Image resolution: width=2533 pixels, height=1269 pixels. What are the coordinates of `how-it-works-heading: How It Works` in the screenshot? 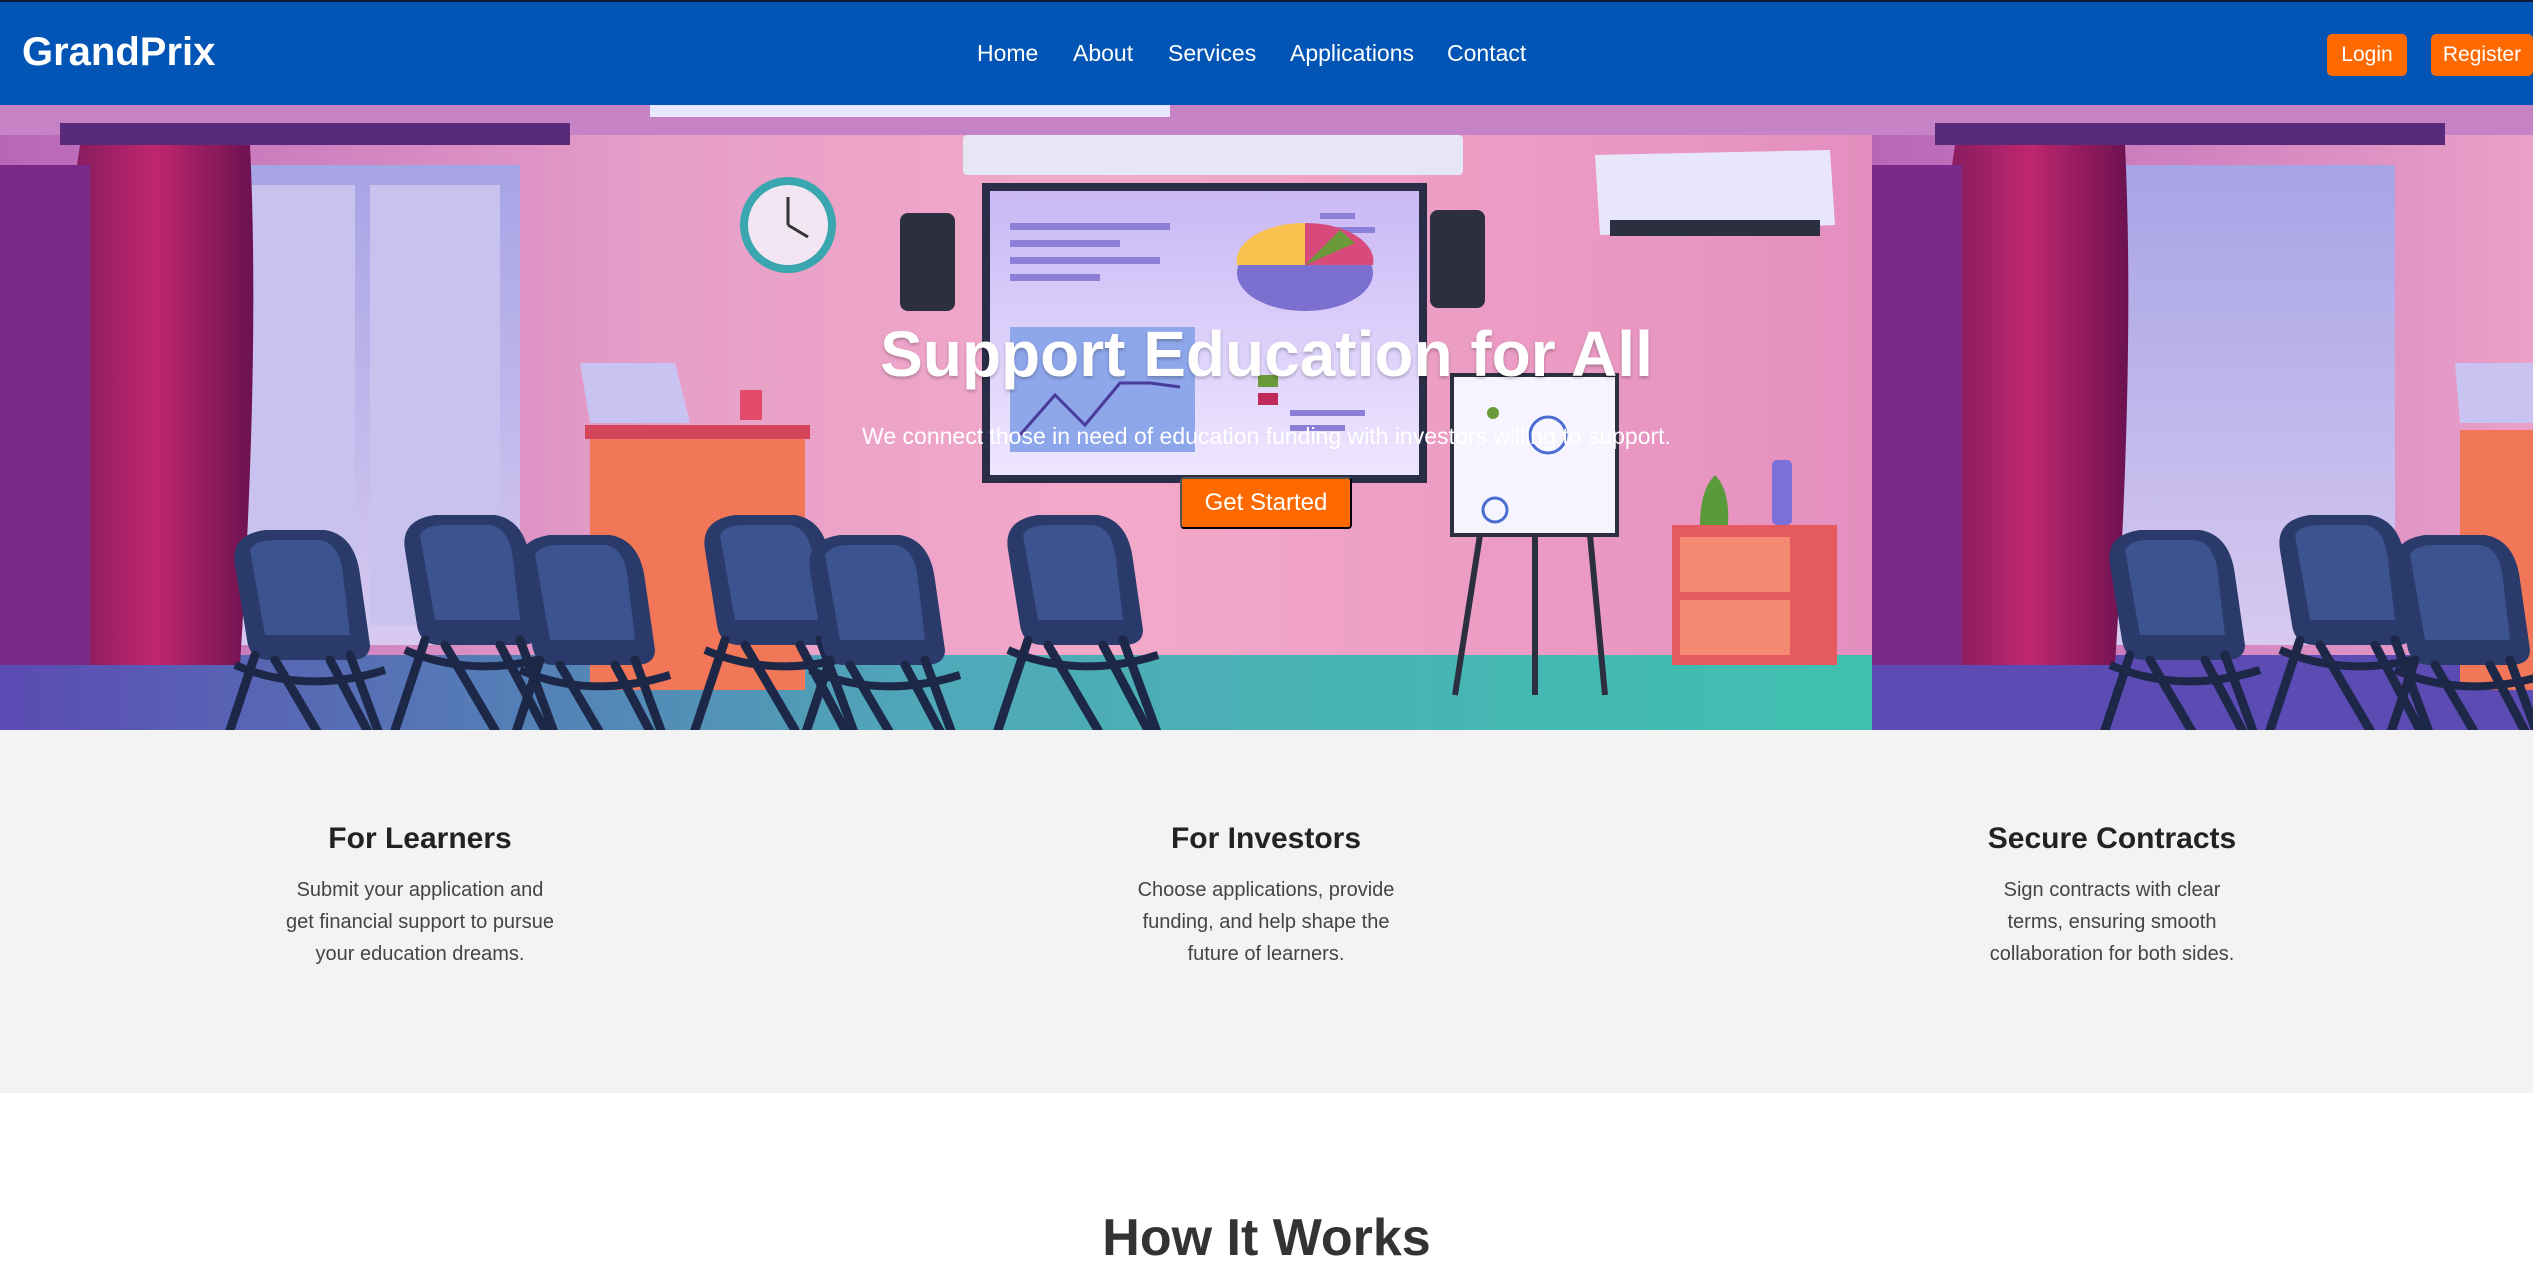 It's located at (1266, 1238).